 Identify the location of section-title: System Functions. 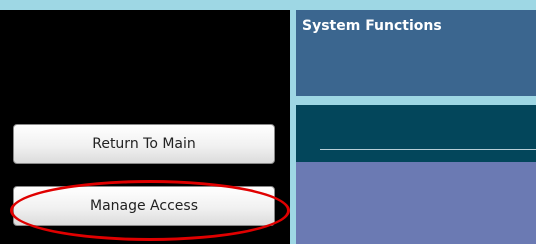
(372, 26).